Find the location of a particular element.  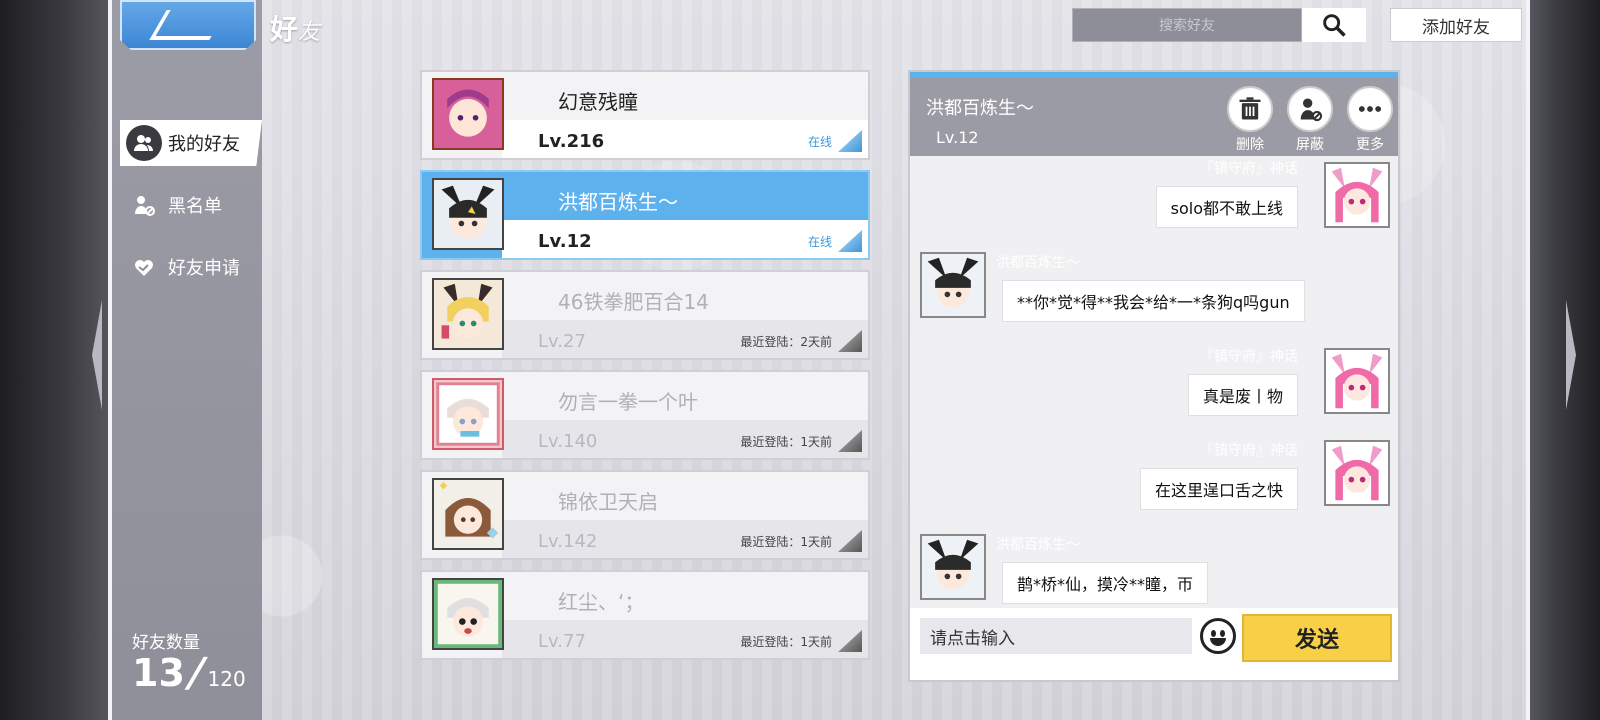

friend-name: 46铁拳肥百合14 is located at coordinates (633, 302).